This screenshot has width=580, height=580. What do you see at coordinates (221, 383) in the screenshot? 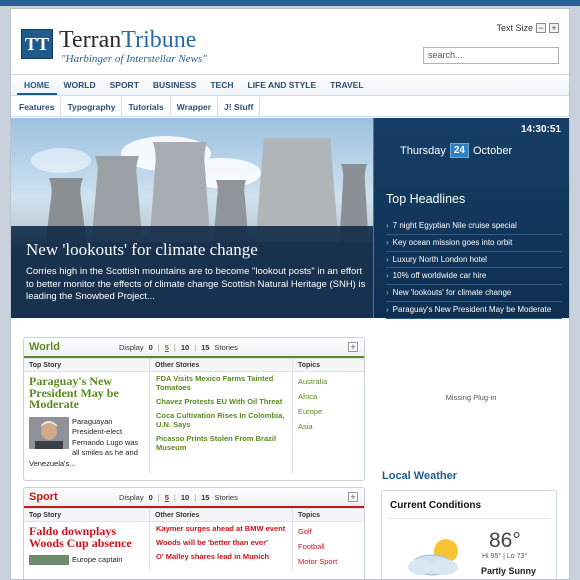
I see `other-story-link: FDA Visits Mexico Farms Tainted Tomatoes` at bounding box center [221, 383].